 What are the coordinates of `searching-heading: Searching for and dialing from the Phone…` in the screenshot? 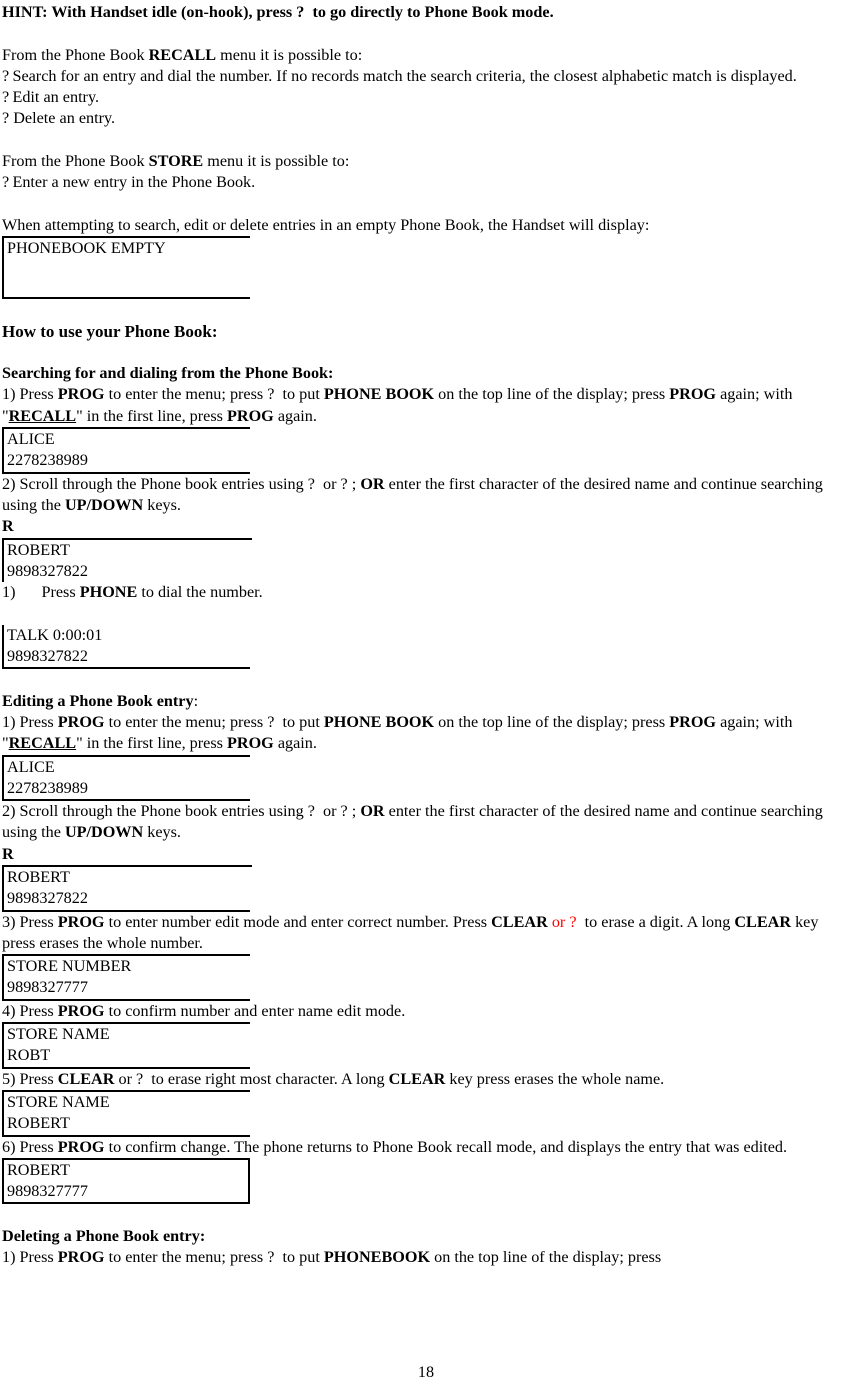 It's located at (168, 373).